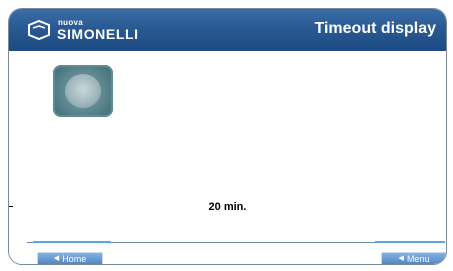  What do you see at coordinates (227, 207) in the screenshot?
I see `timeout-value: 20 min.` at bounding box center [227, 207].